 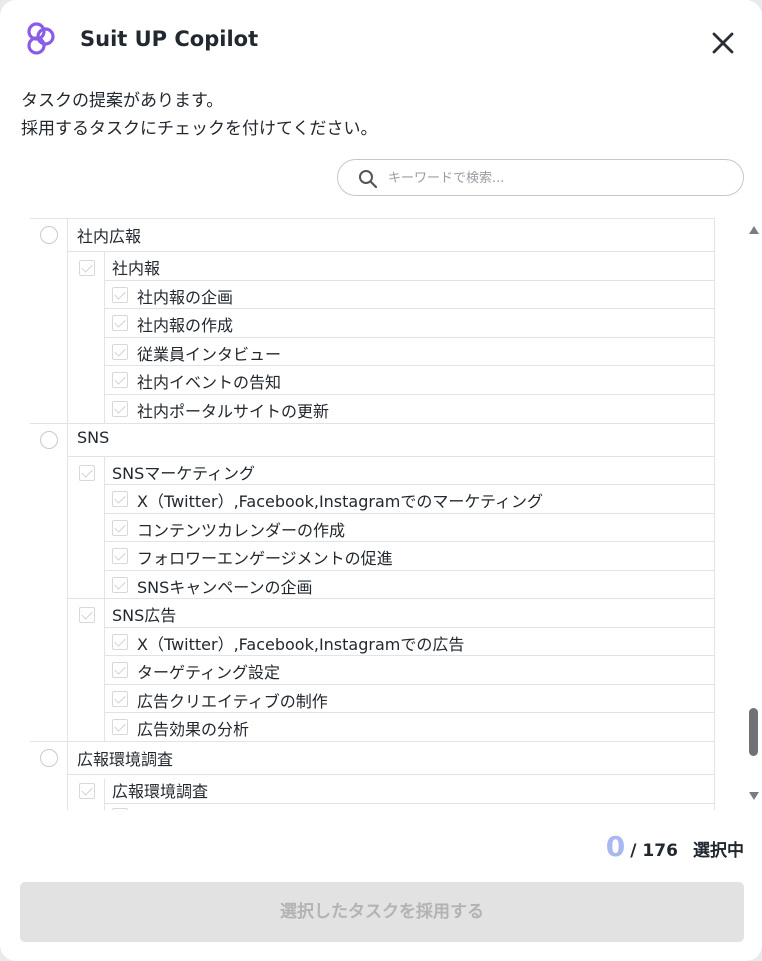 I want to click on list-scrollbar, so click(x=753, y=514).